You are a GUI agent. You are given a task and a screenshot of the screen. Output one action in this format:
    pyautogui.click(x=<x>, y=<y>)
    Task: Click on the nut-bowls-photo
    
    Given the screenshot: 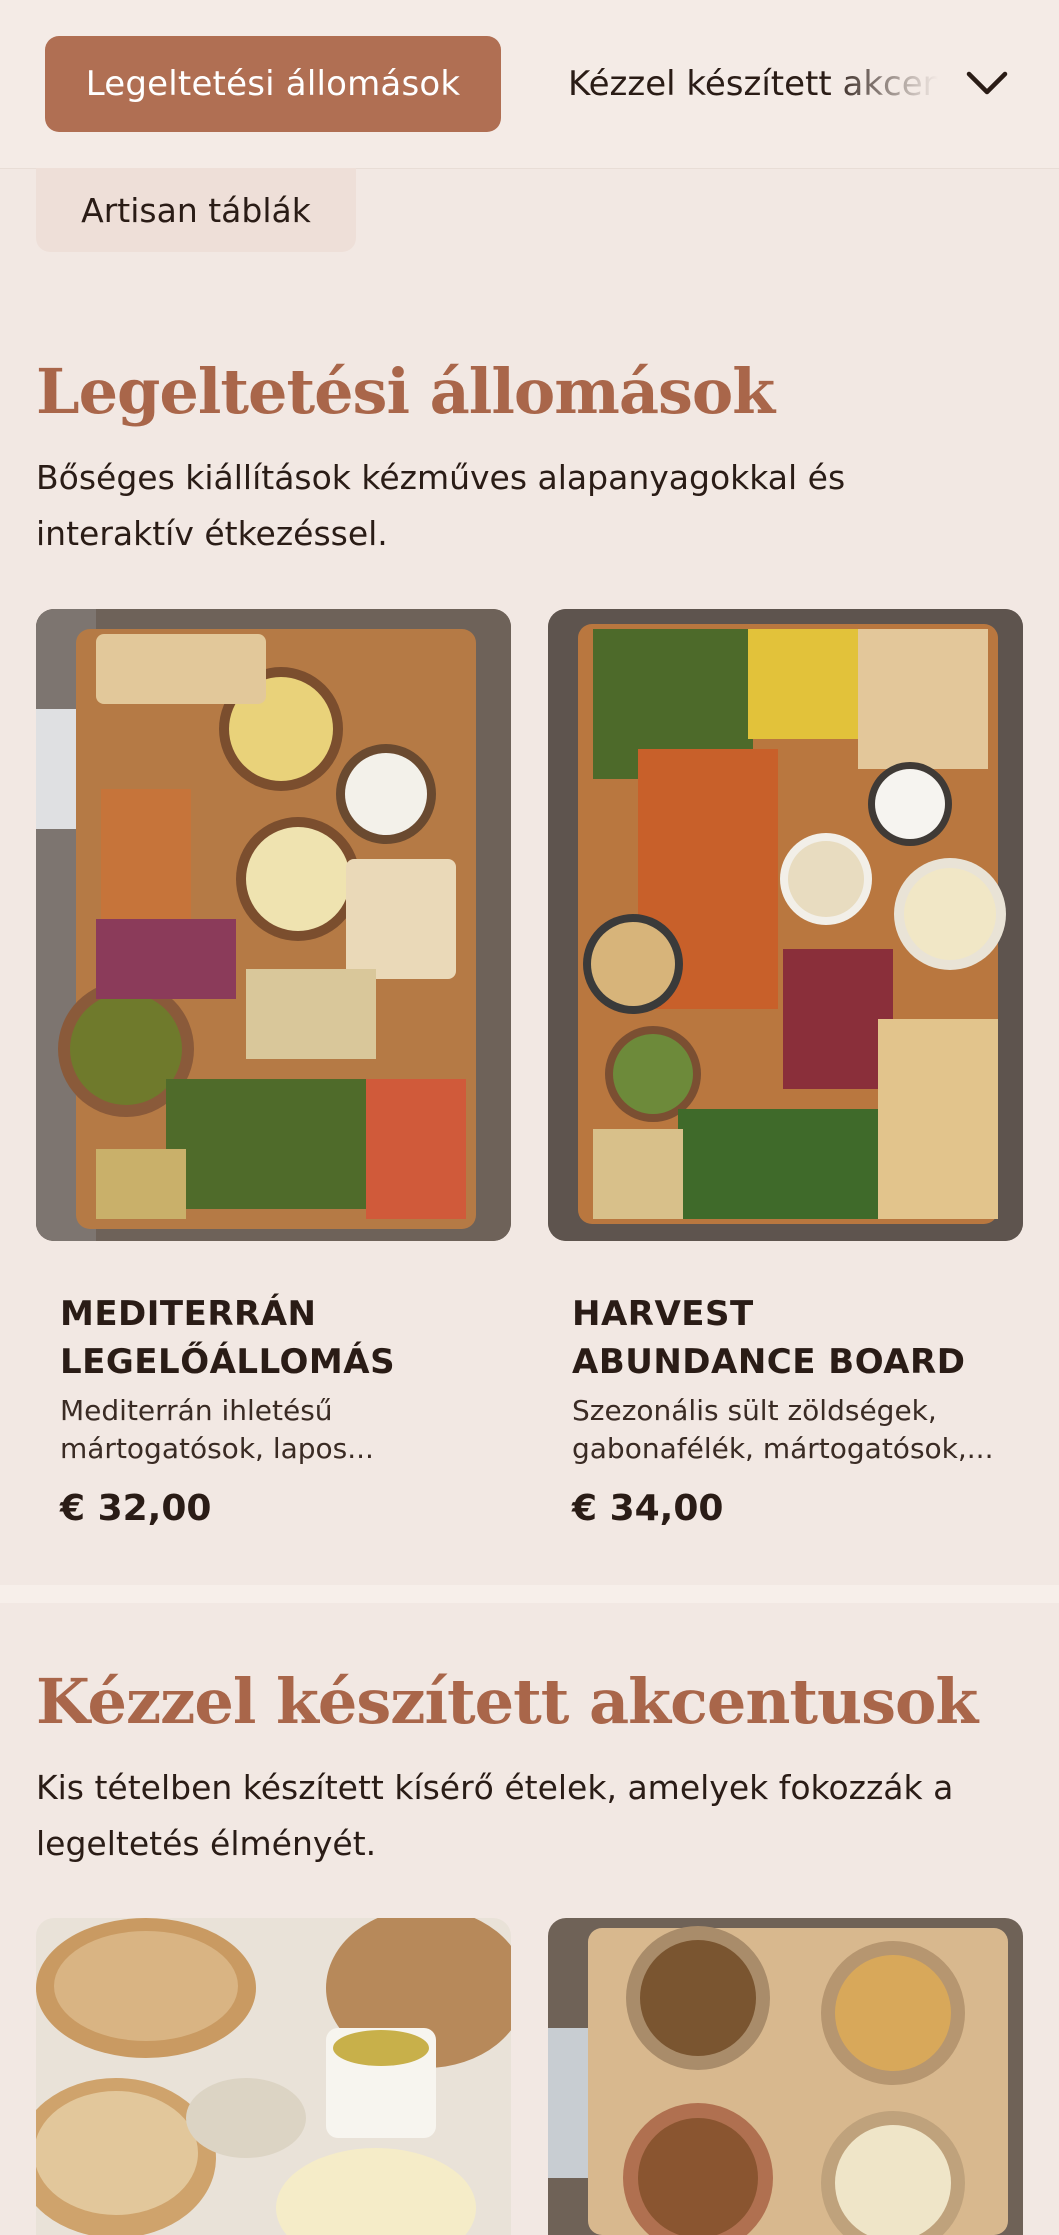 What is the action you would take?
    pyautogui.click(x=785, y=2076)
    